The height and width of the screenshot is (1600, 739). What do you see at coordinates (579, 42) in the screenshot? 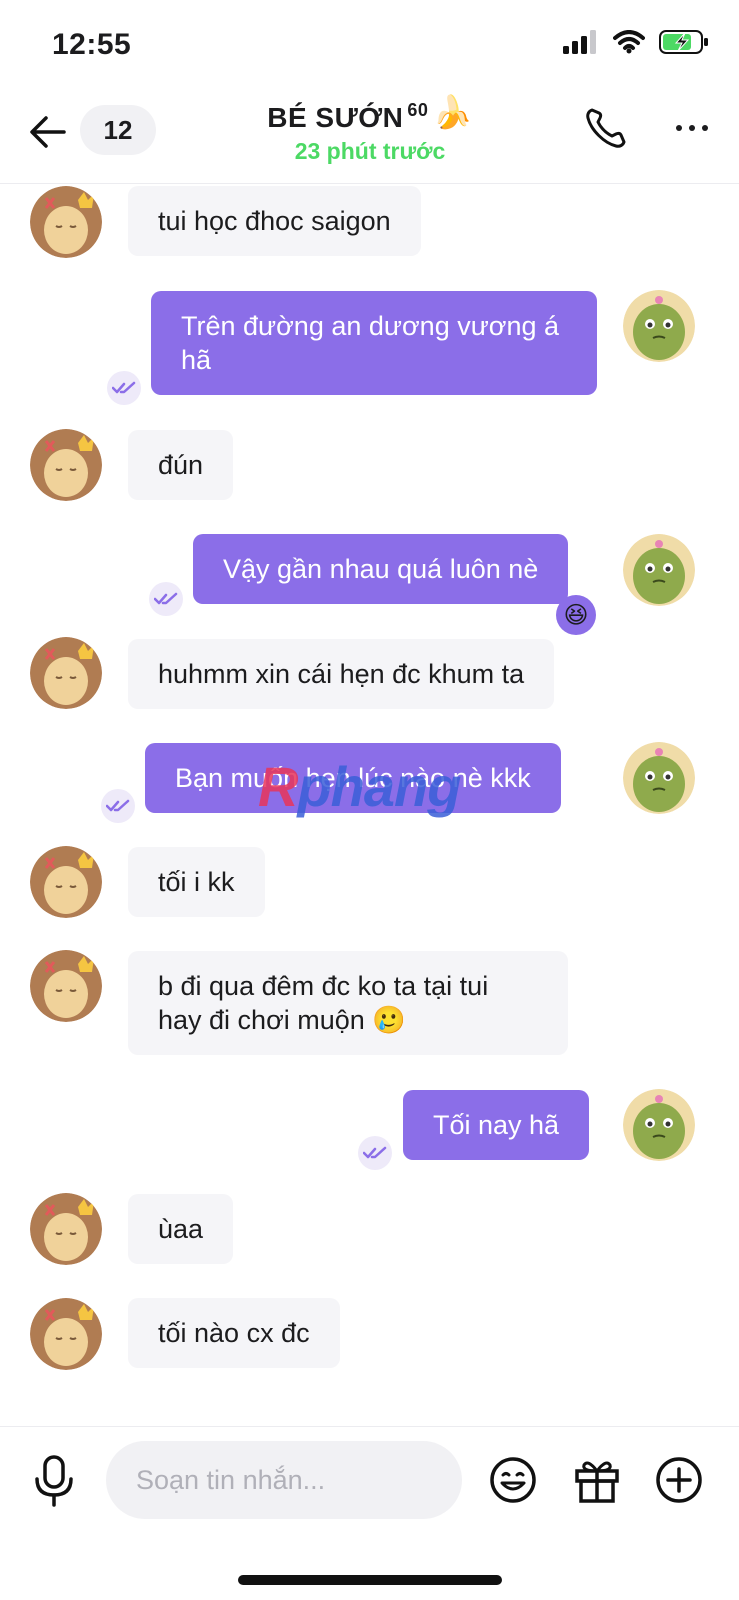
I see `signal-icon` at bounding box center [579, 42].